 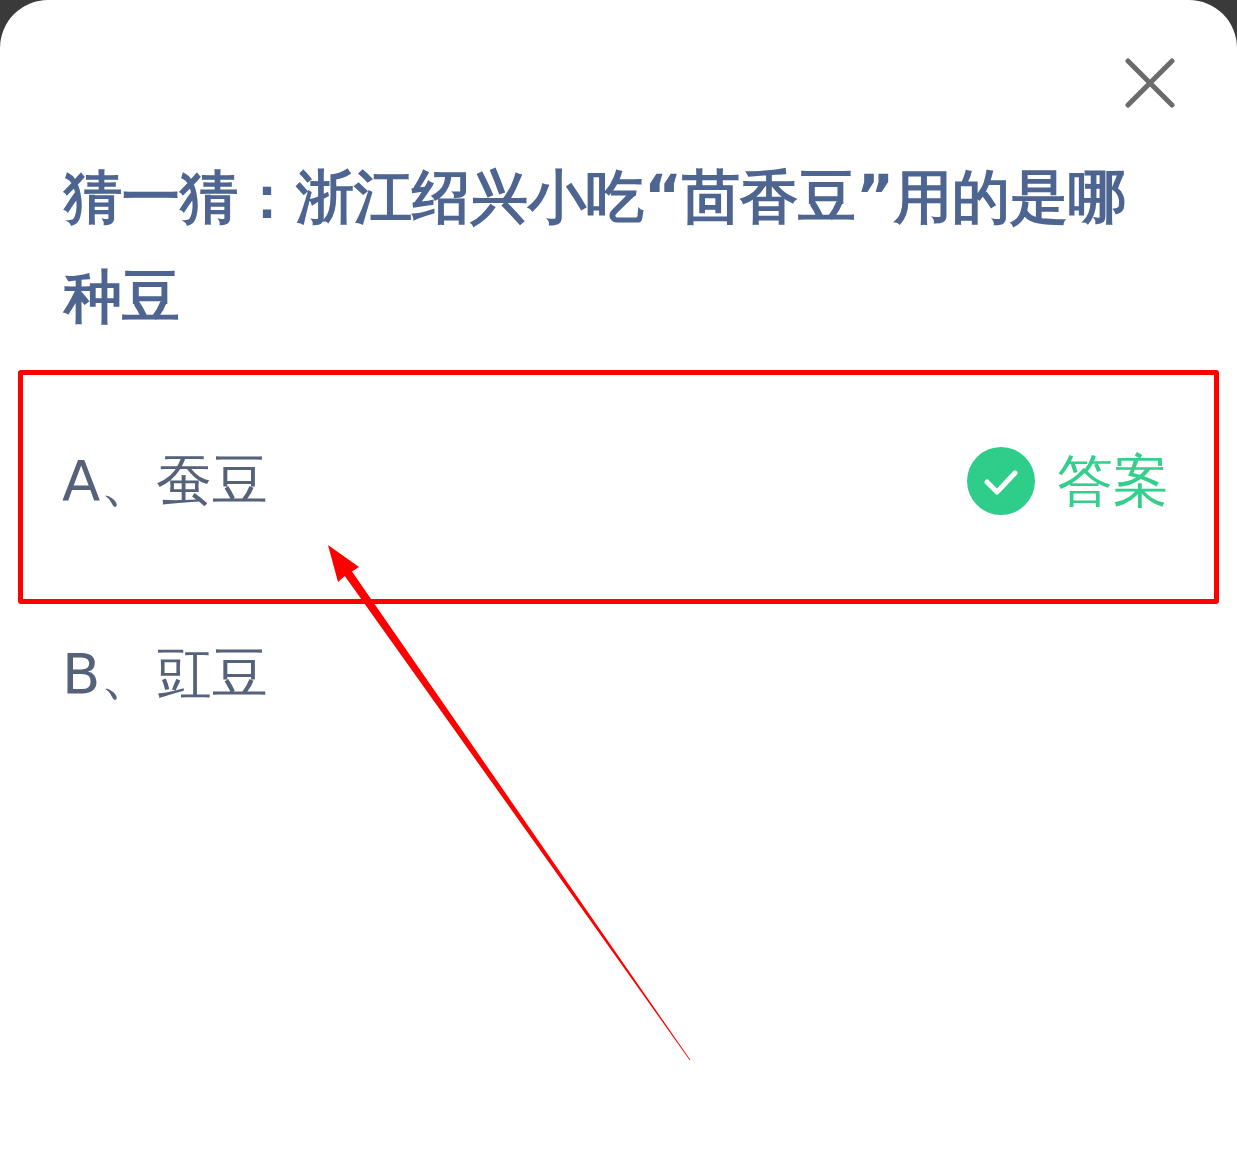 What do you see at coordinates (165, 480) in the screenshot?
I see `answer-option: A、蚕豆` at bounding box center [165, 480].